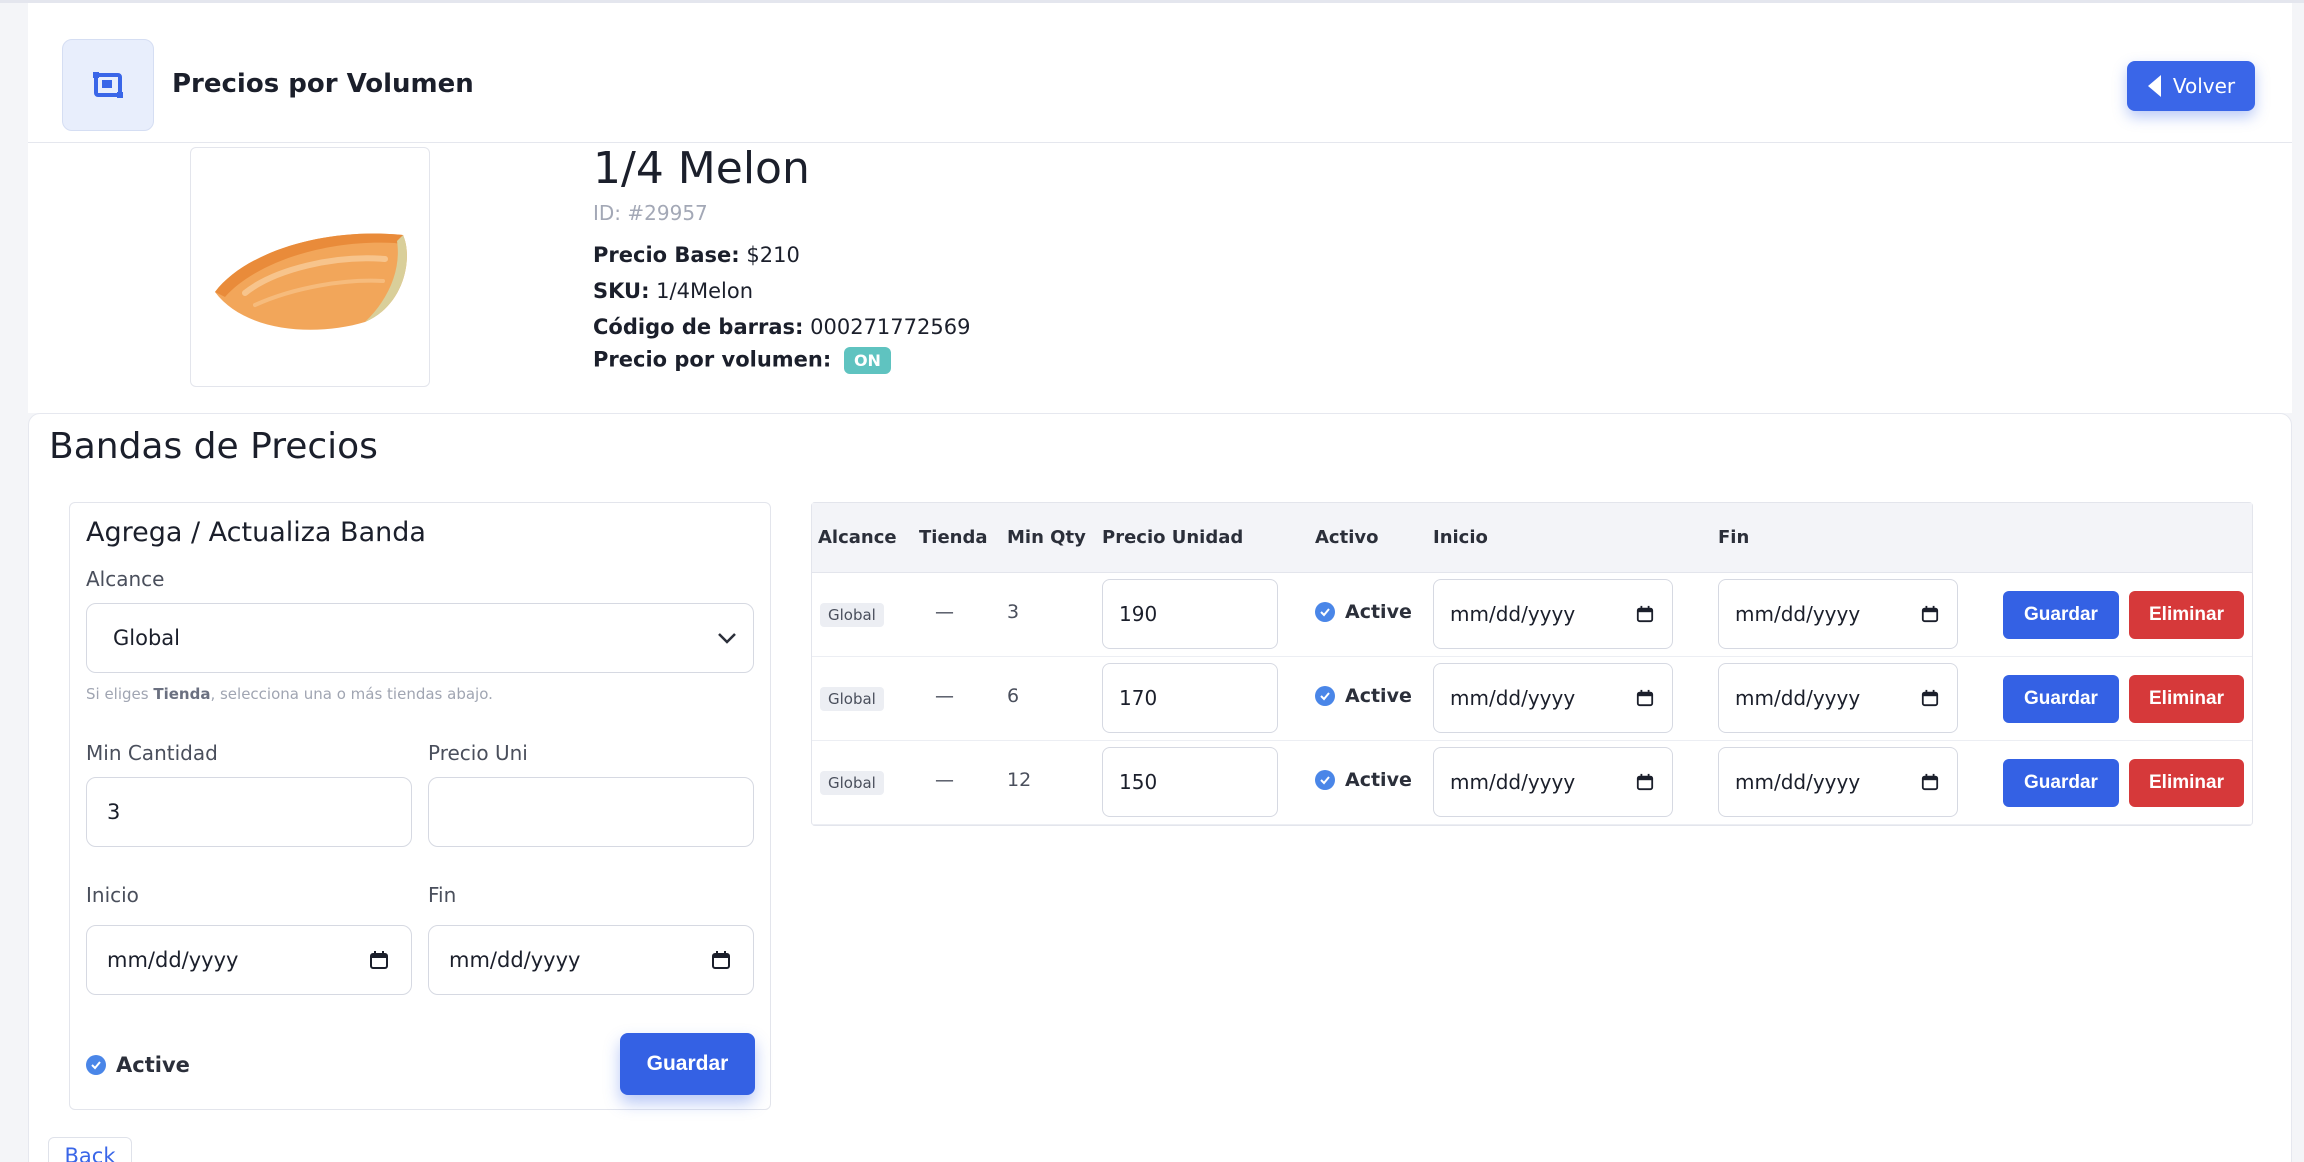 The image size is (2304, 1162). I want to click on min-qty-input: 3, so click(249, 812).